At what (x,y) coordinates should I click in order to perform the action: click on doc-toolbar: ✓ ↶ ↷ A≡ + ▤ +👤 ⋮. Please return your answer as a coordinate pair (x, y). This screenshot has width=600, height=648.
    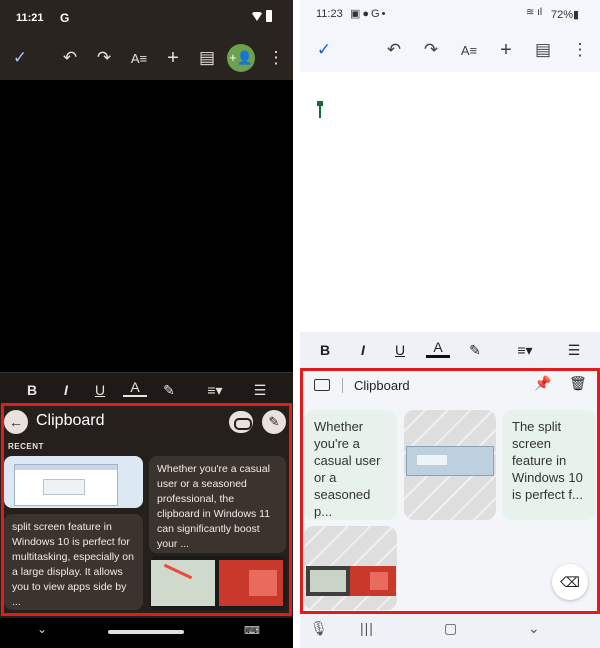
    Looking at the image, I should click on (146, 58).